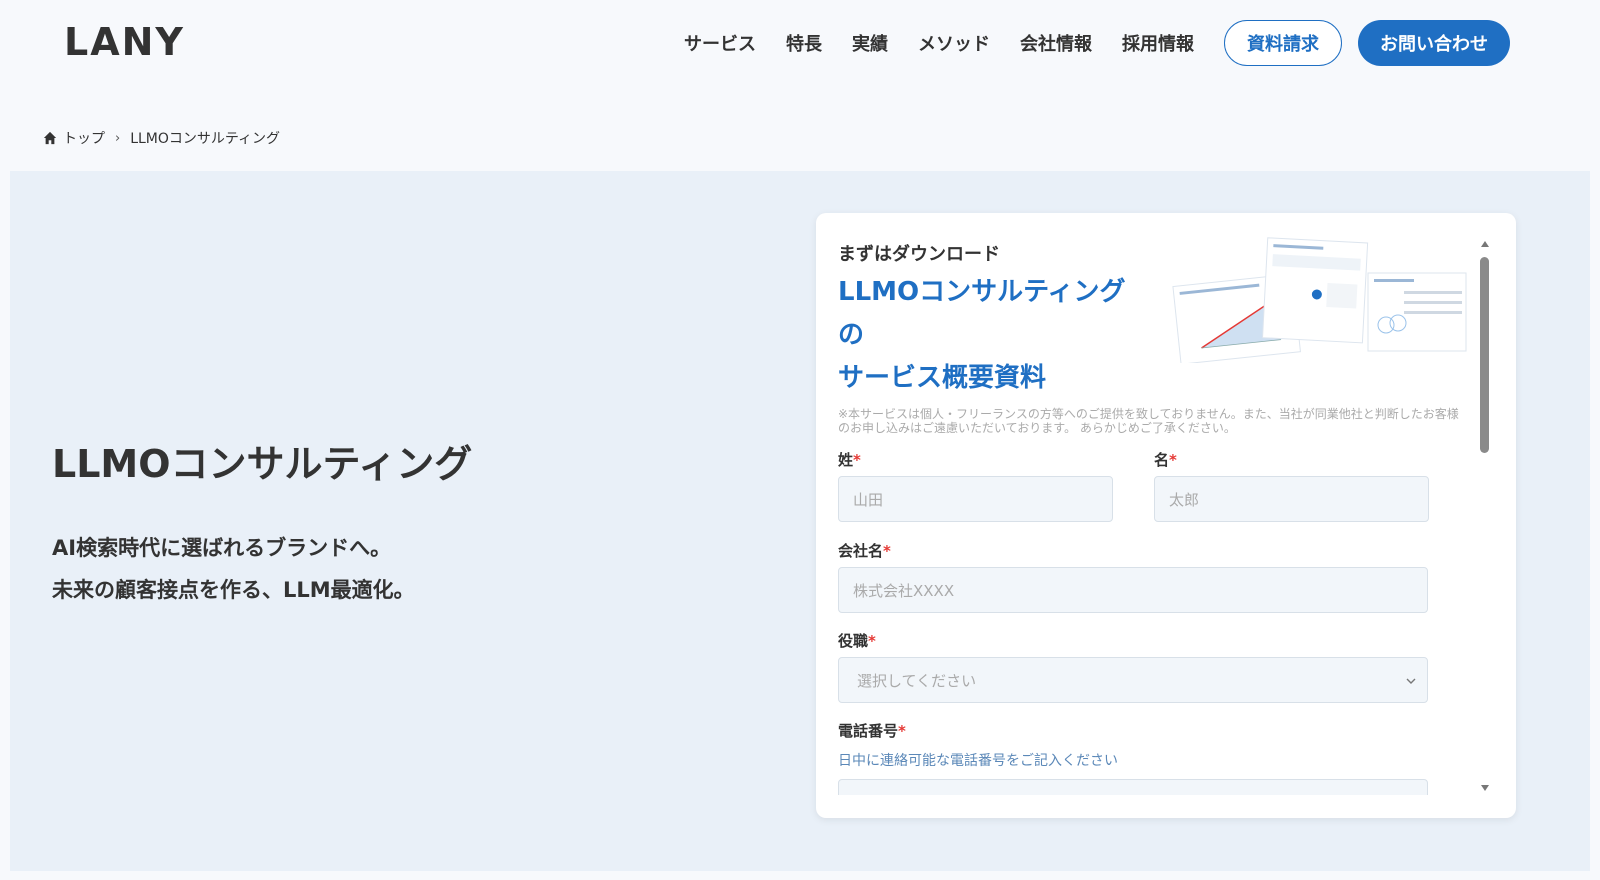 This screenshot has height=880, width=1600. I want to click on last-name-placeholder: 山田, so click(868, 499).